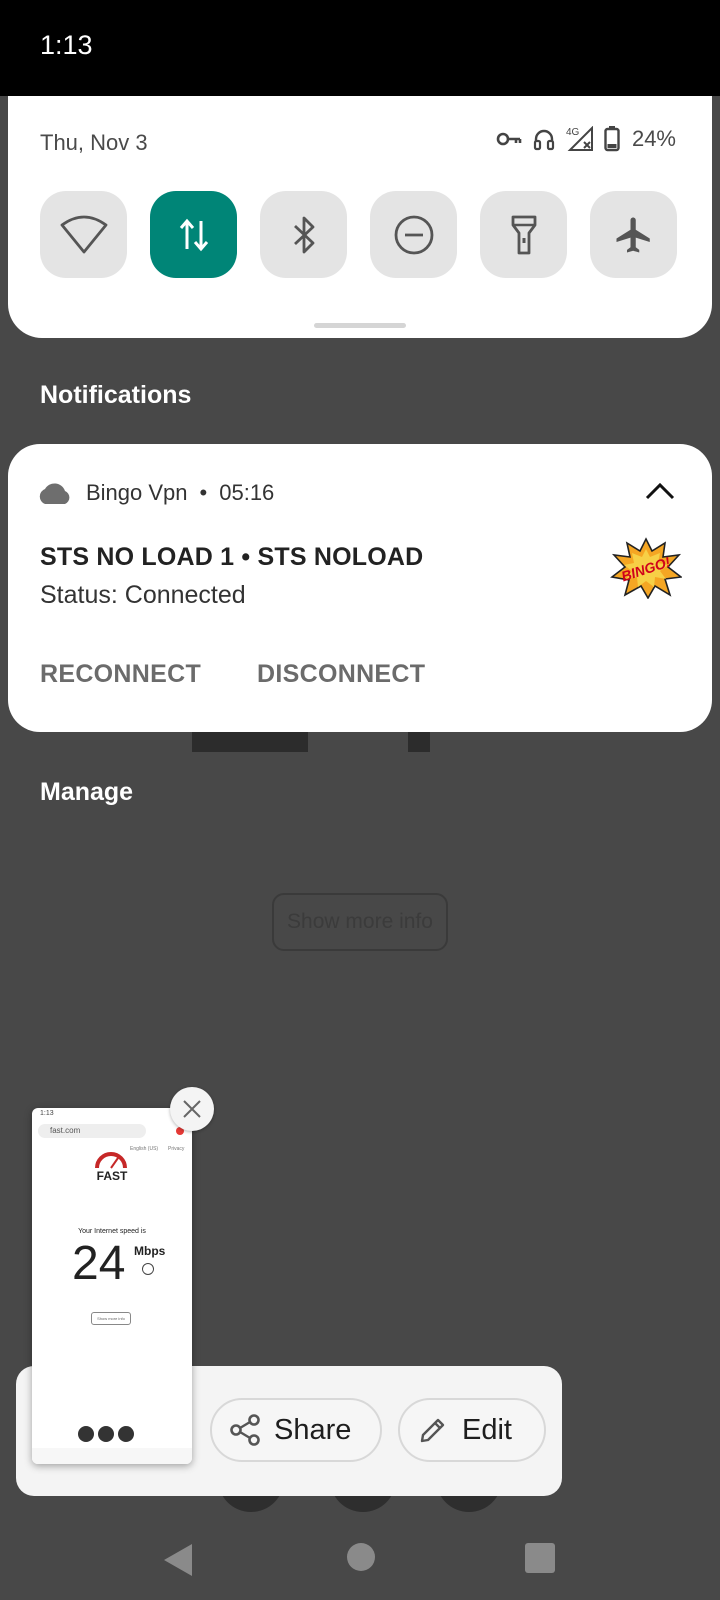  I want to click on status-bar: 1:13, so click(360, 48).